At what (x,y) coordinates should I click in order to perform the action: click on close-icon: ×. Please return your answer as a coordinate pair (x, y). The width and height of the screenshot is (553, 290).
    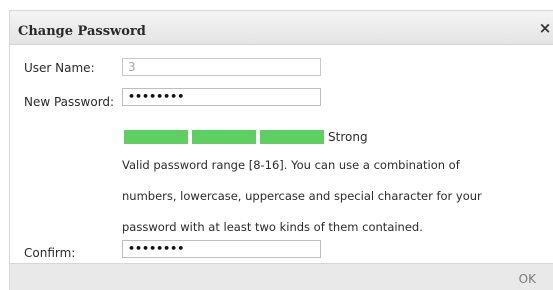
    Looking at the image, I should click on (545, 28).